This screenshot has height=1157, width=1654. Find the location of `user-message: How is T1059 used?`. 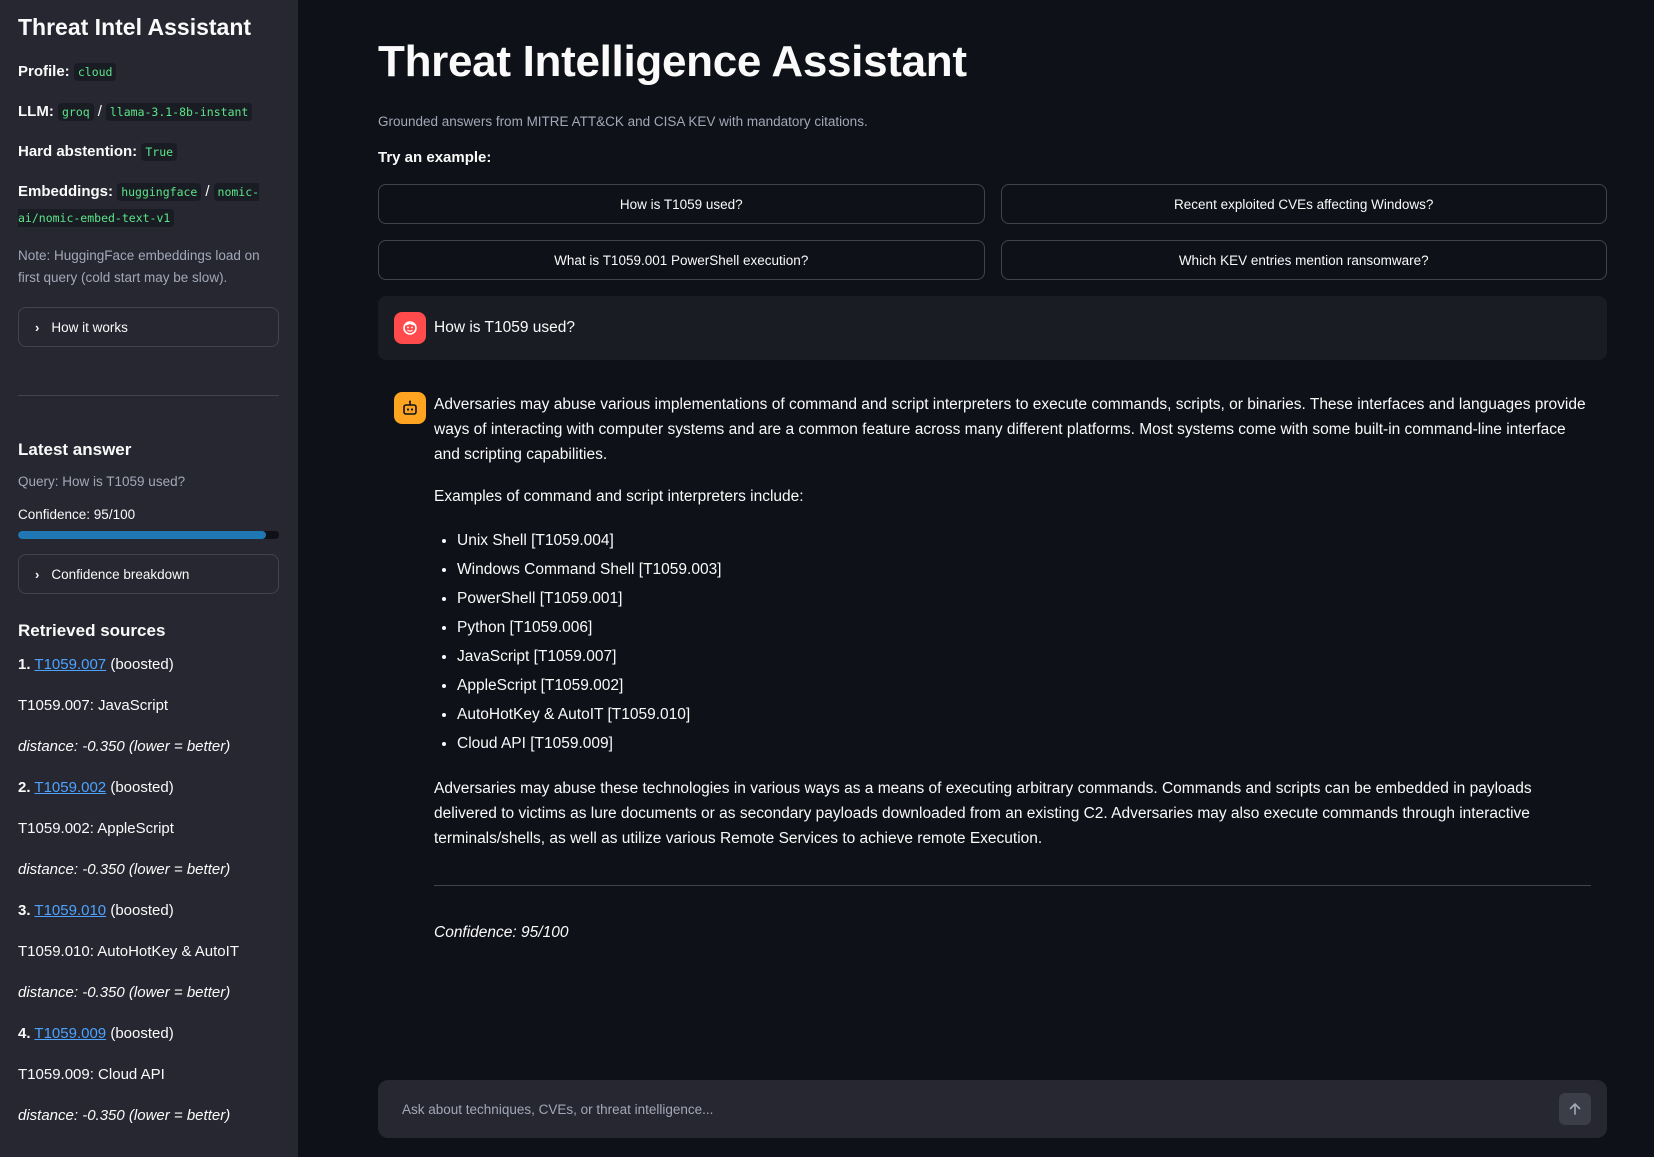

user-message: How is T1059 used? is located at coordinates (992, 328).